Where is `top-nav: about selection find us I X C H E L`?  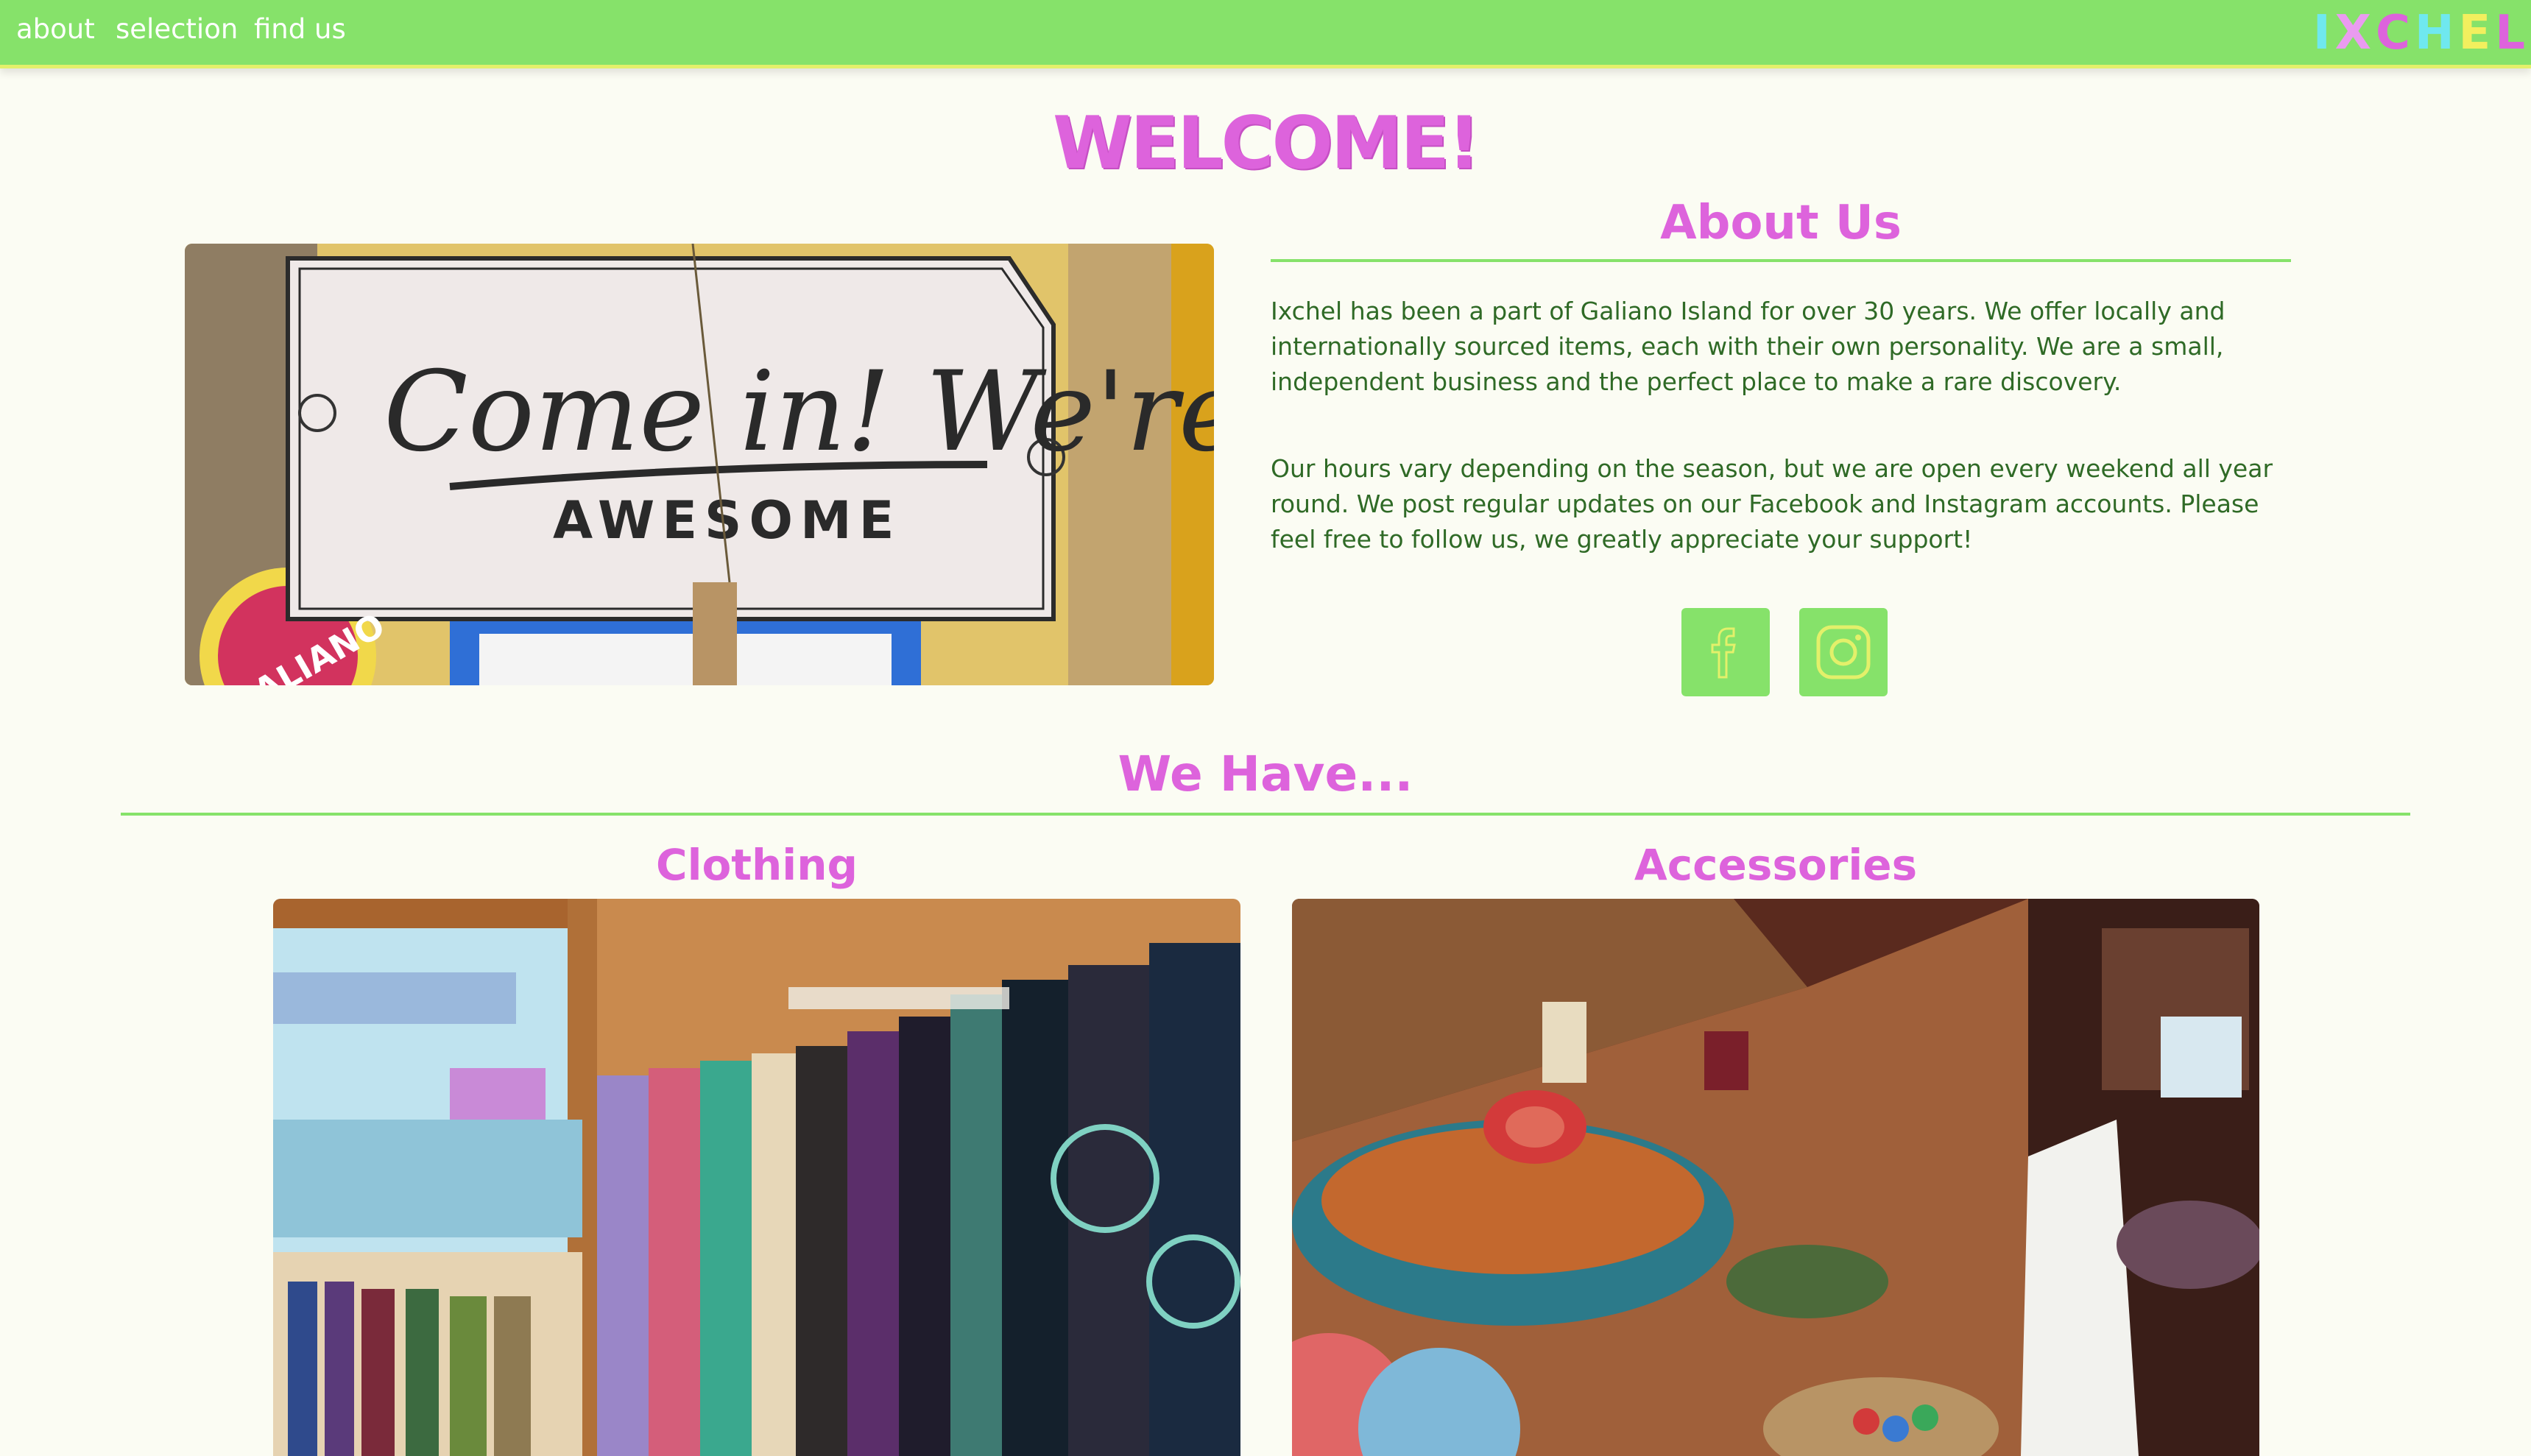
top-nav: about selection find us I X C H E L is located at coordinates (1265, 34).